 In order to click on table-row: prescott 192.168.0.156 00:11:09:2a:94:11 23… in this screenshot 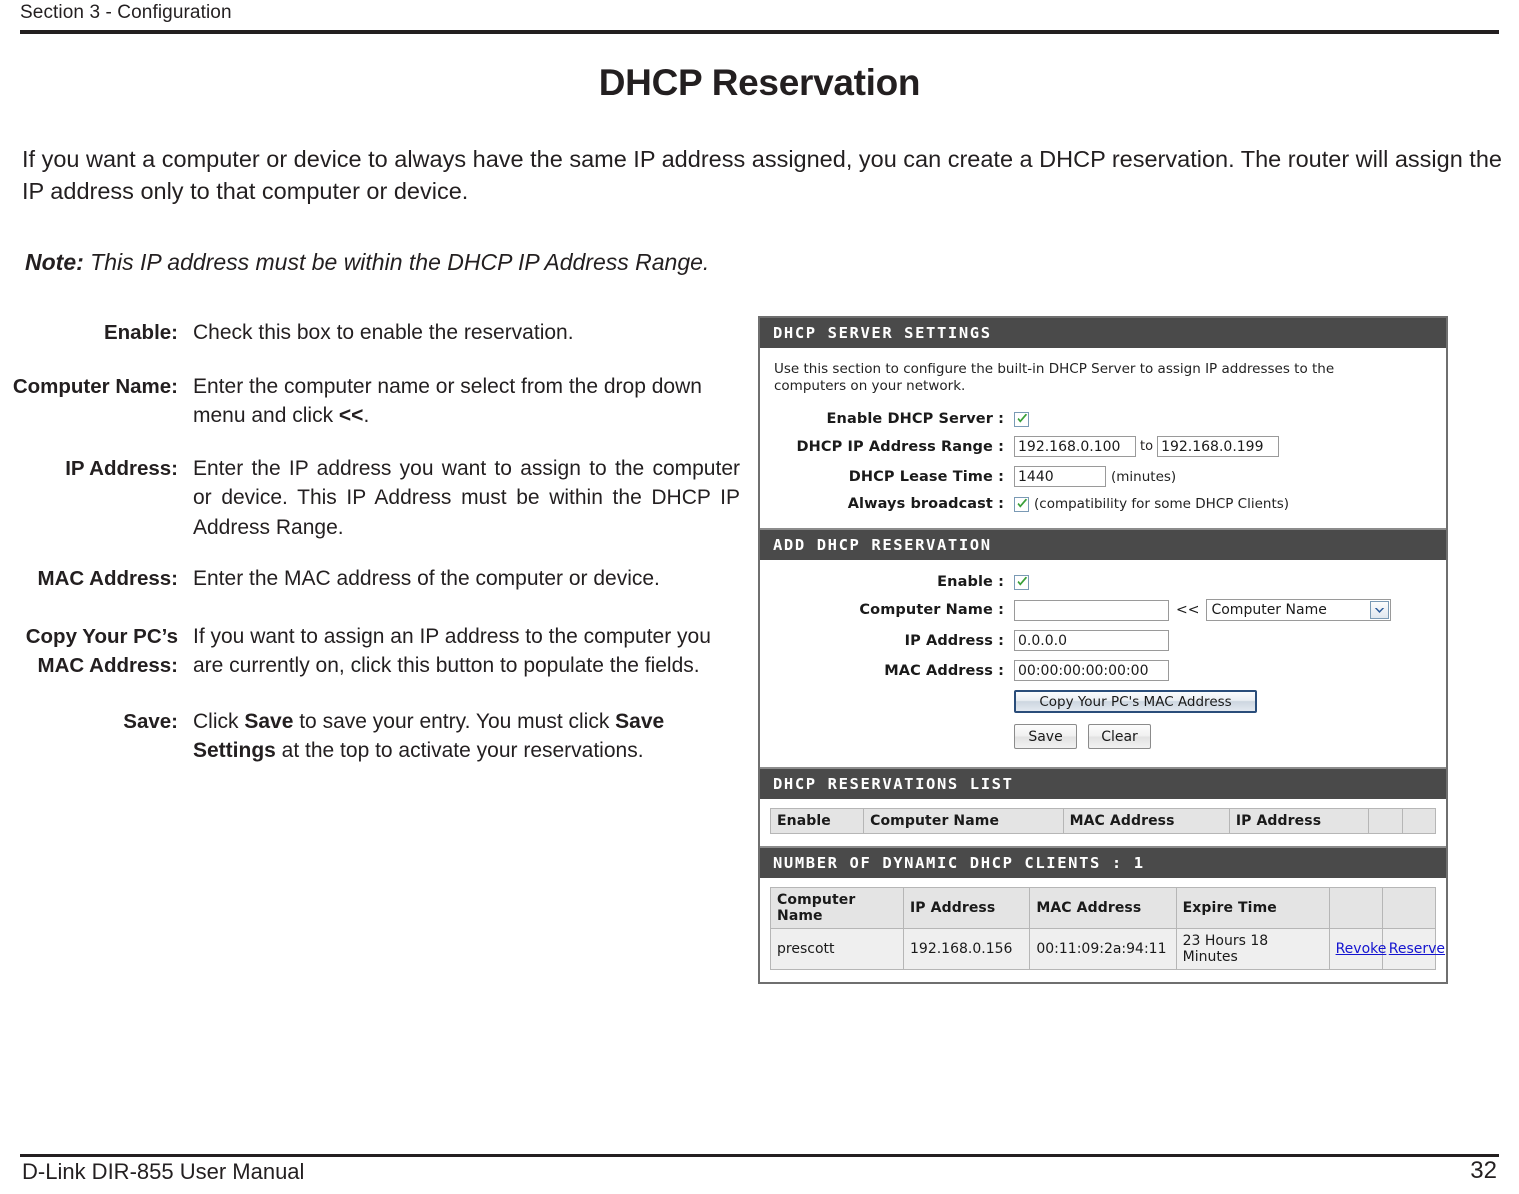, I will do `click(1107, 949)`.